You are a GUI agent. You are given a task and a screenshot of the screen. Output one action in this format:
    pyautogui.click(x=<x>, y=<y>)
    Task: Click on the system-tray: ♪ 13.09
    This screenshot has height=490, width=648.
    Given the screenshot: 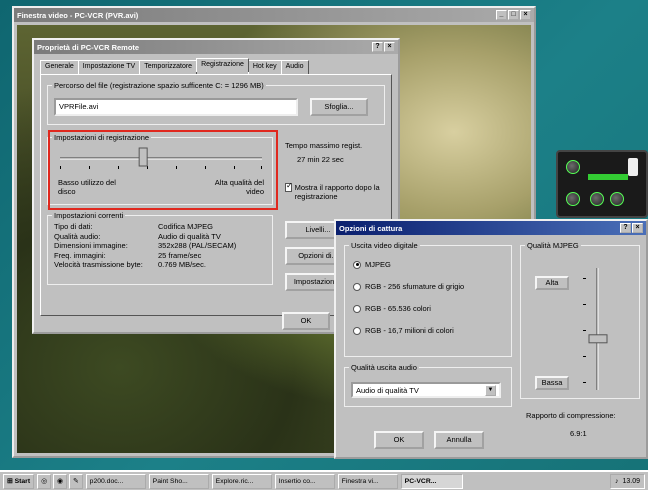 What is the action you would take?
    pyautogui.click(x=627, y=481)
    